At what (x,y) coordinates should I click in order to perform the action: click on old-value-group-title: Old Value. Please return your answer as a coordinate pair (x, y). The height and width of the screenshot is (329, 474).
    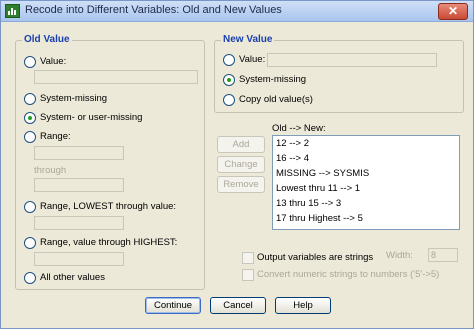
    Looking at the image, I should click on (47, 39).